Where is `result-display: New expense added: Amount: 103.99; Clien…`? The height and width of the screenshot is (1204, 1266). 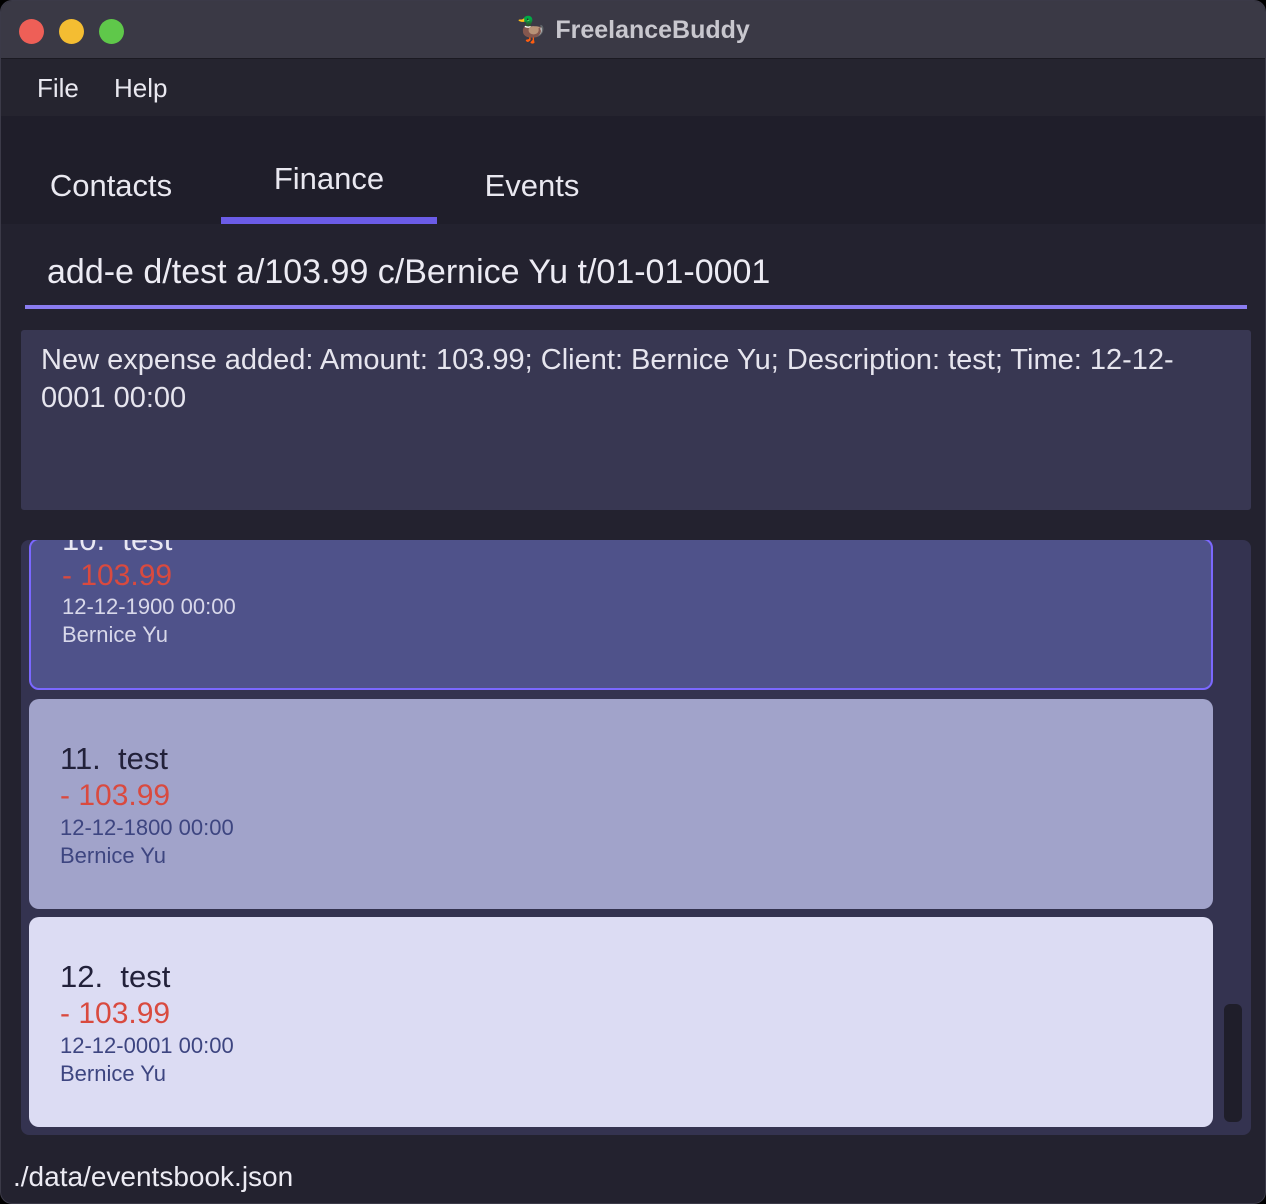
result-display: New expense added: Amount: 103.99; Clien… is located at coordinates (636, 420).